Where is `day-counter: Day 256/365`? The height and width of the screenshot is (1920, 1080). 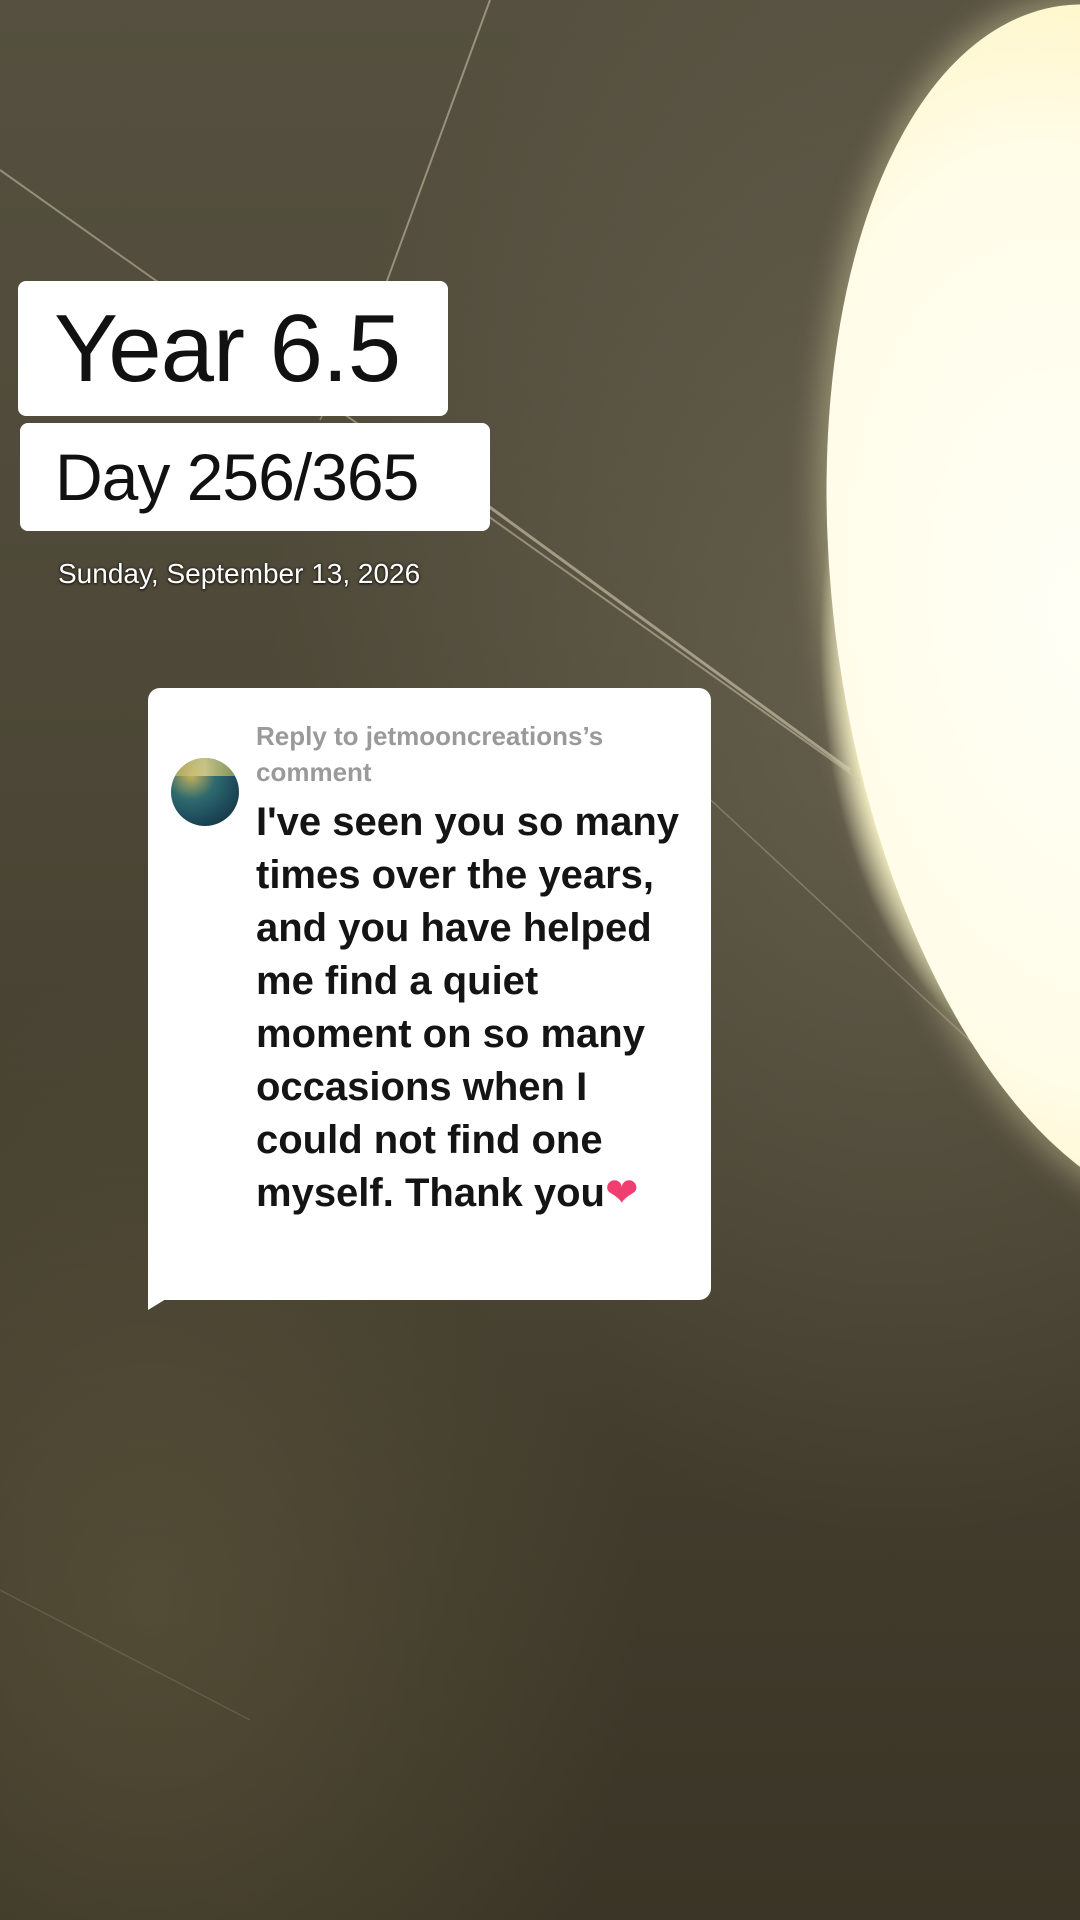
day-counter: Day 256/365 is located at coordinates (237, 477).